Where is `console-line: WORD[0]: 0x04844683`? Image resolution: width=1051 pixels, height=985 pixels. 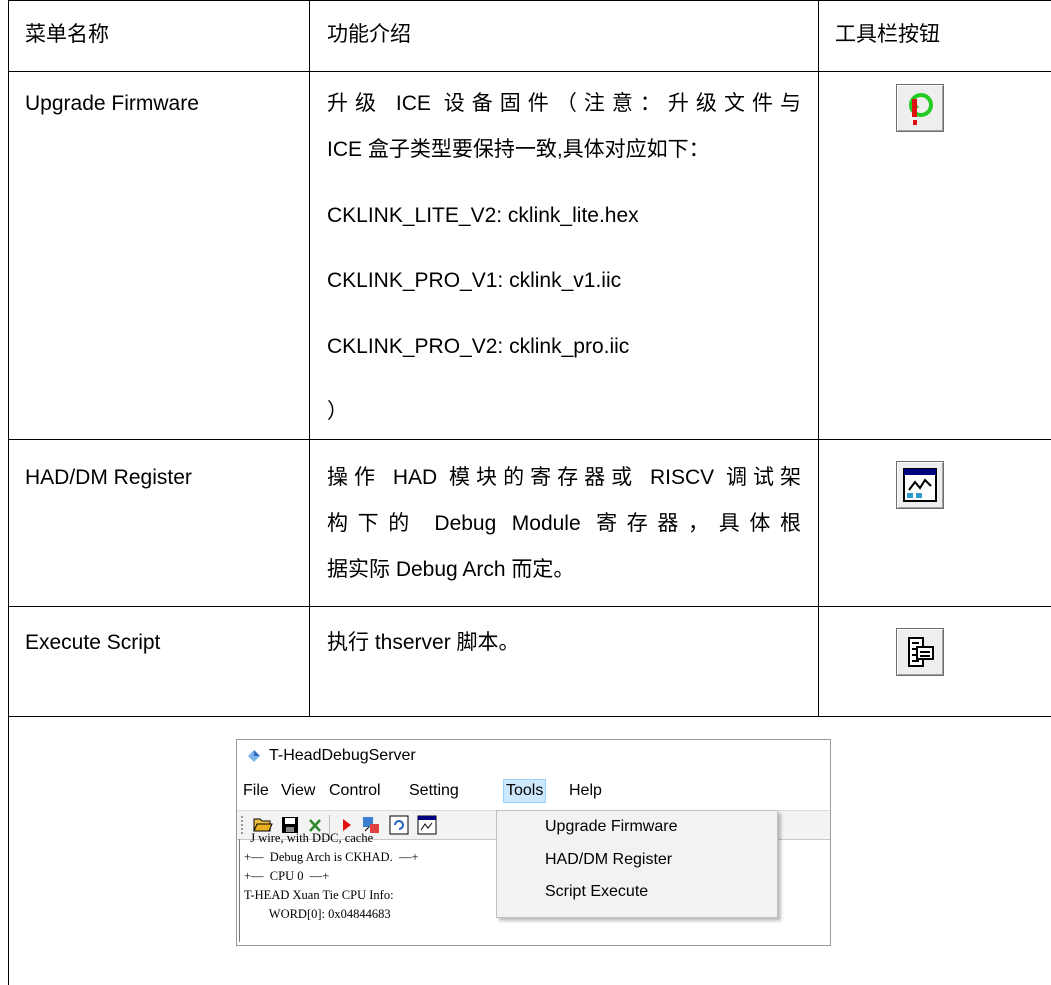
console-line: WORD[0]: 0x04844683 is located at coordinates (317, 914).